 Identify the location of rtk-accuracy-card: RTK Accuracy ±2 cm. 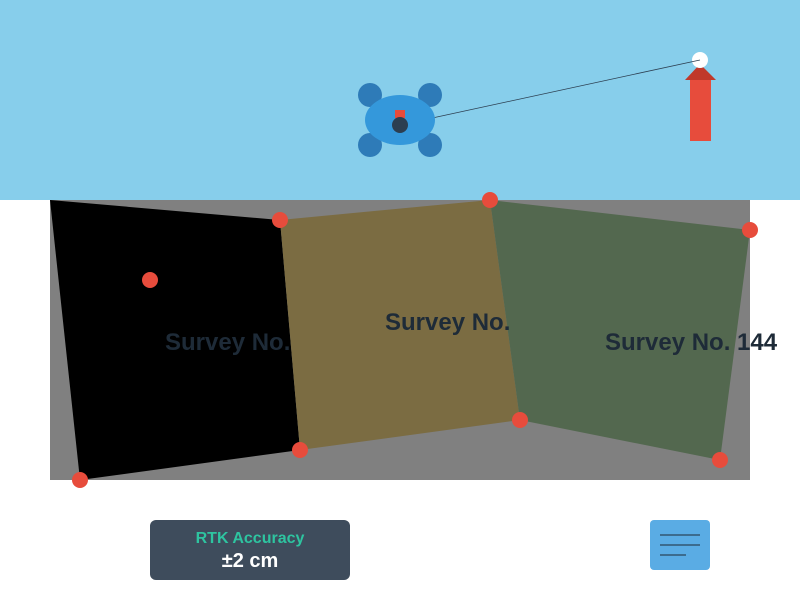
(250, 550).